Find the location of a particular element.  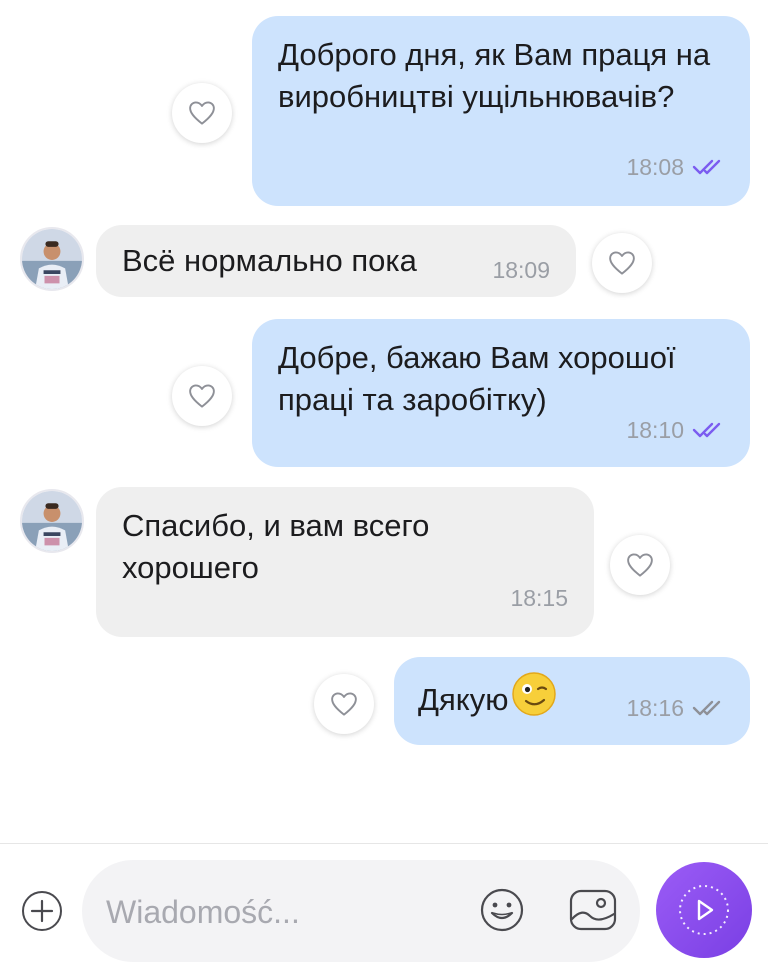

outgoing-message-bubble: Дякую 18:16 is located at coordinates (572, 701).